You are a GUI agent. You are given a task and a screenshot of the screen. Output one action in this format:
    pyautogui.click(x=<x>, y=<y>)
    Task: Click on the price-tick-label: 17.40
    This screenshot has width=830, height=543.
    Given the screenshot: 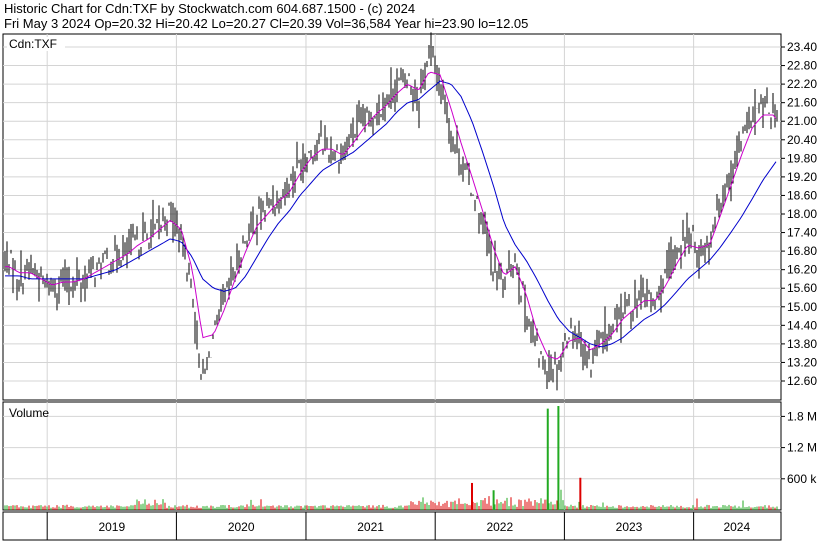 What is the action you would take?
    pyautogui.click(x=802, y=233)
    